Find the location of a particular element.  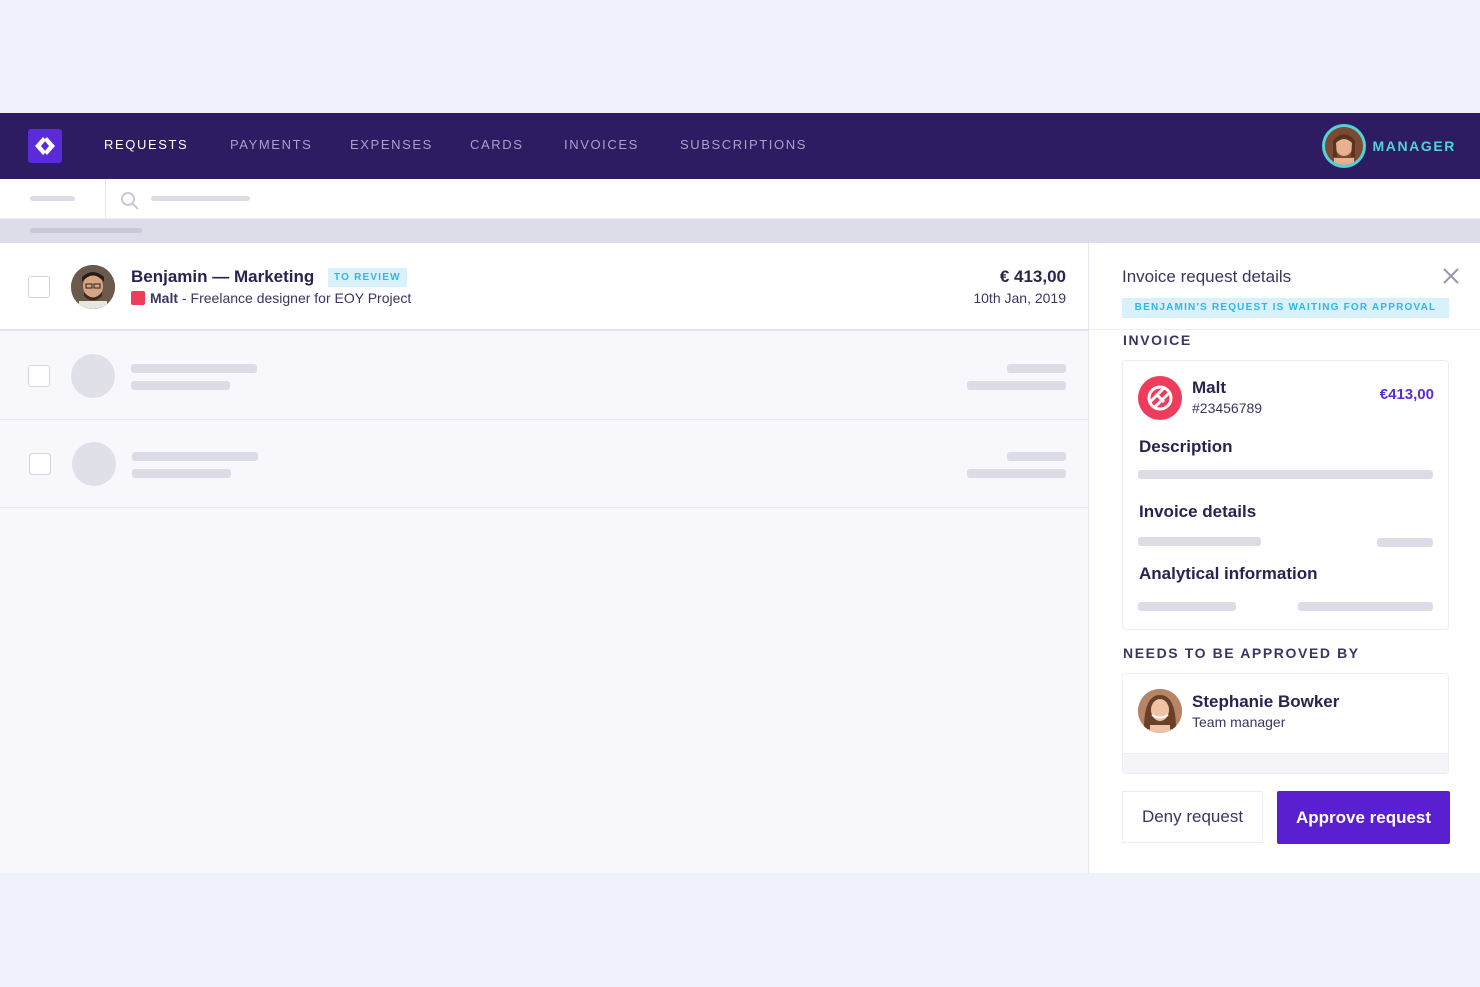

row-title: Benjamin — Marketing is located at coordinates (223, 276).